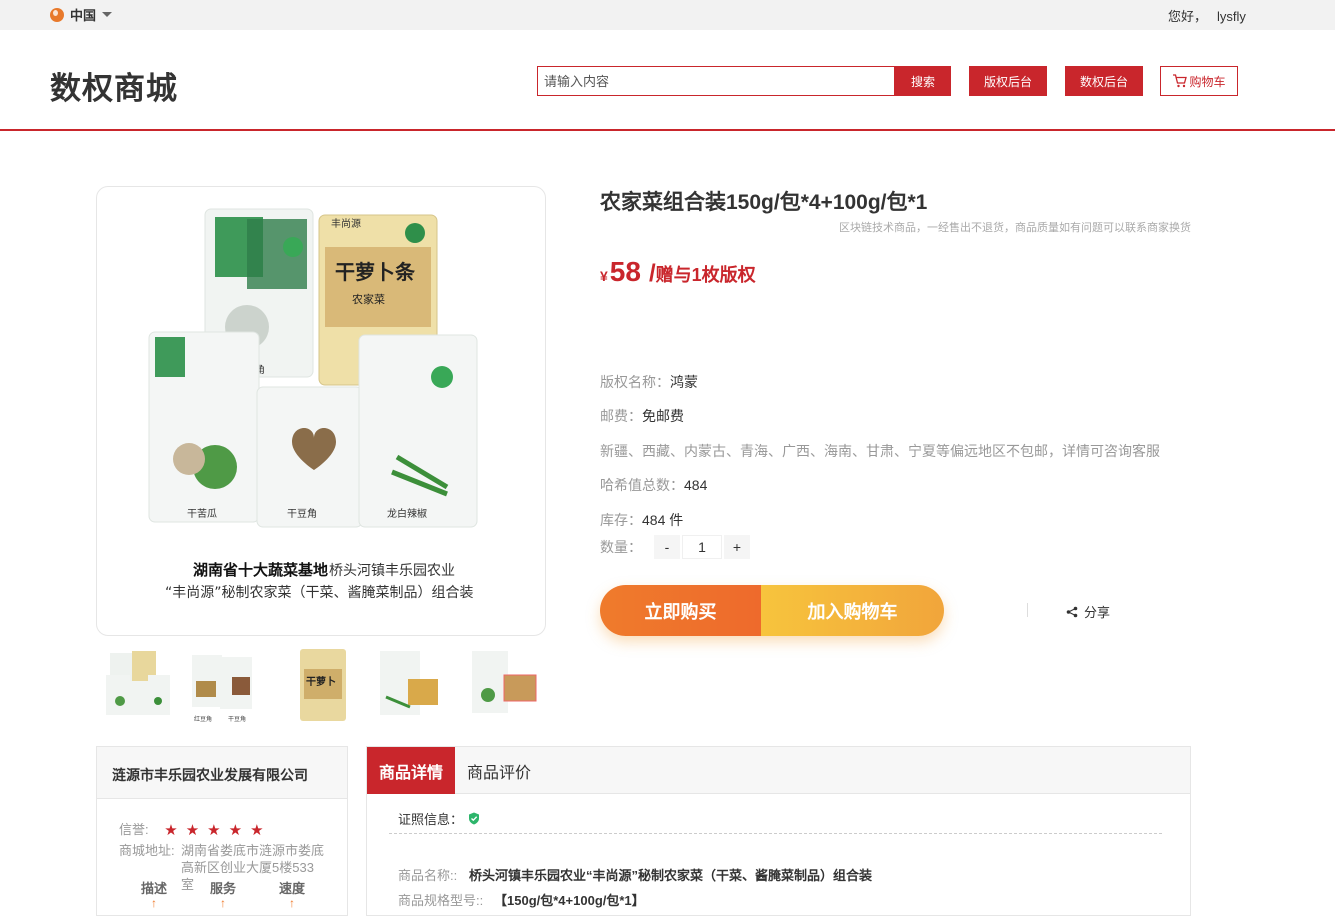 The width and height of the screenshot is (1335, 916). I want to click on spec-model: 商品规格型号:: 【150g/包*4+100g/包*1】, so click(521, 899).